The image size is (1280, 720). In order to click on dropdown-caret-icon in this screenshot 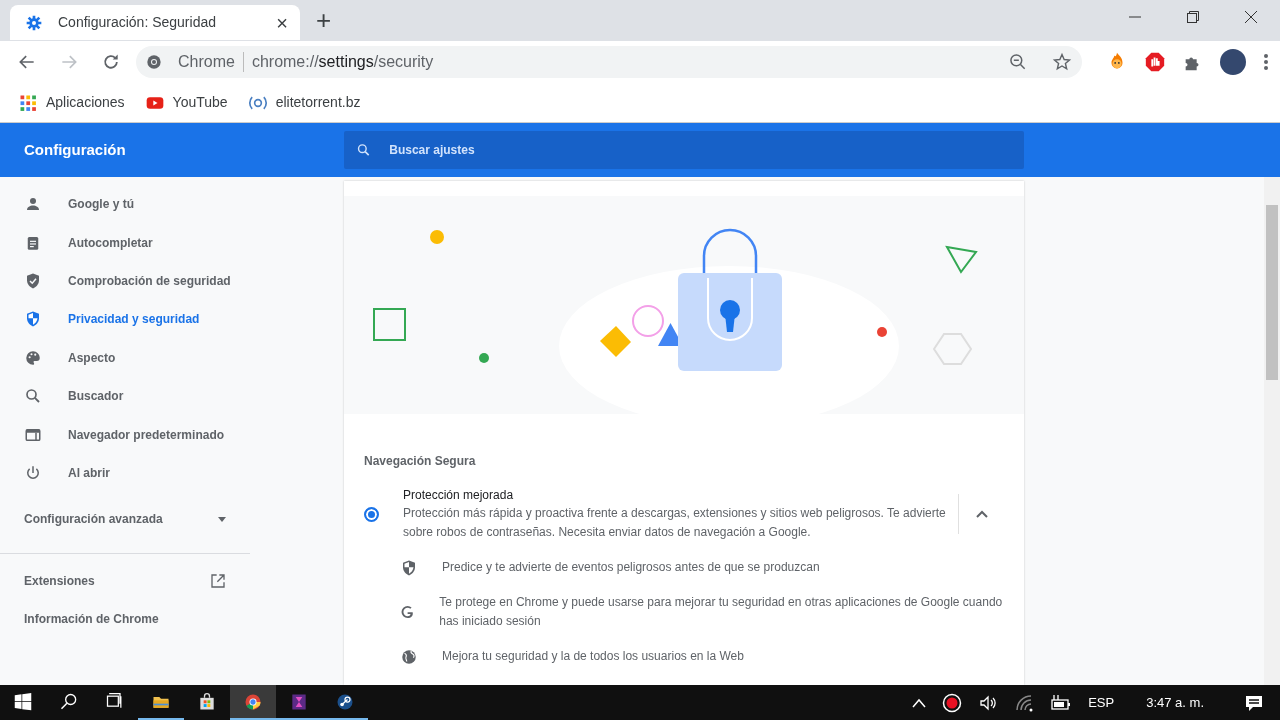, I will do `click(222, 519)`.